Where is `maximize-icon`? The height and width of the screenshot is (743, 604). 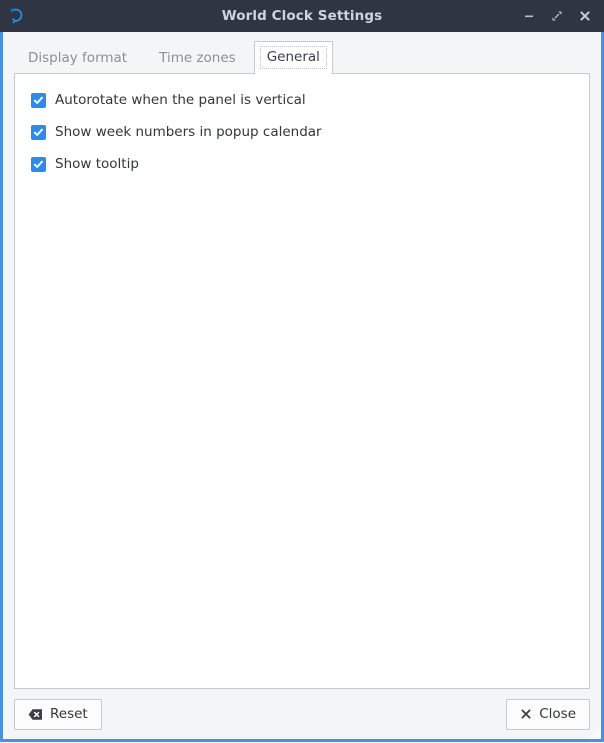 maximize-icon is located at coordinates (557, 16).